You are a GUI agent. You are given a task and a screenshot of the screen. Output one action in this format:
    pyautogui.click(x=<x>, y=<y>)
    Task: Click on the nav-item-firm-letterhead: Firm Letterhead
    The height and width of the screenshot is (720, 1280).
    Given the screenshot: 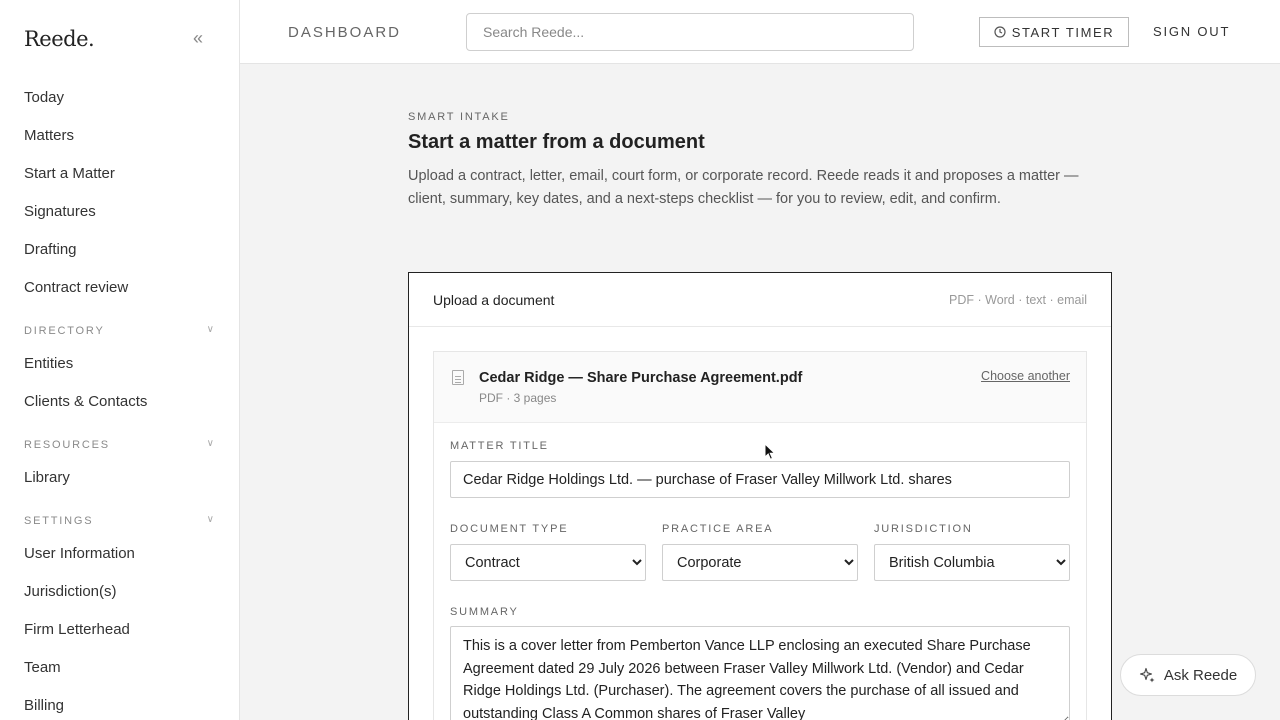 What is the action you would take?
    pyautogui.click(x=77, y=629)
    